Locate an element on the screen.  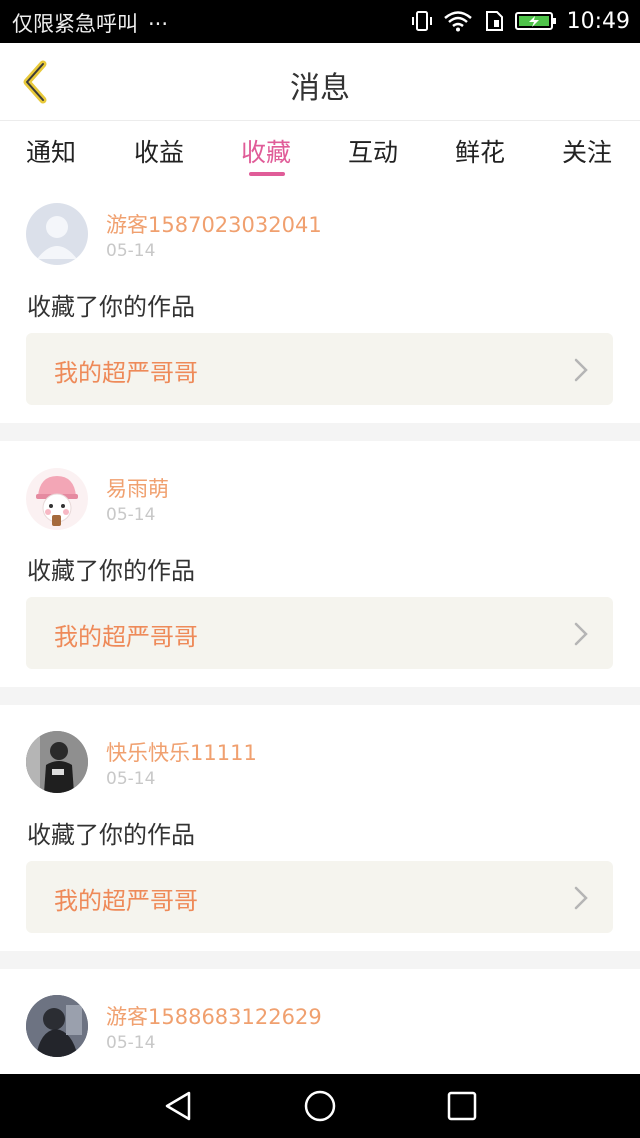
battery-icon is located at coordinates (535, 21).